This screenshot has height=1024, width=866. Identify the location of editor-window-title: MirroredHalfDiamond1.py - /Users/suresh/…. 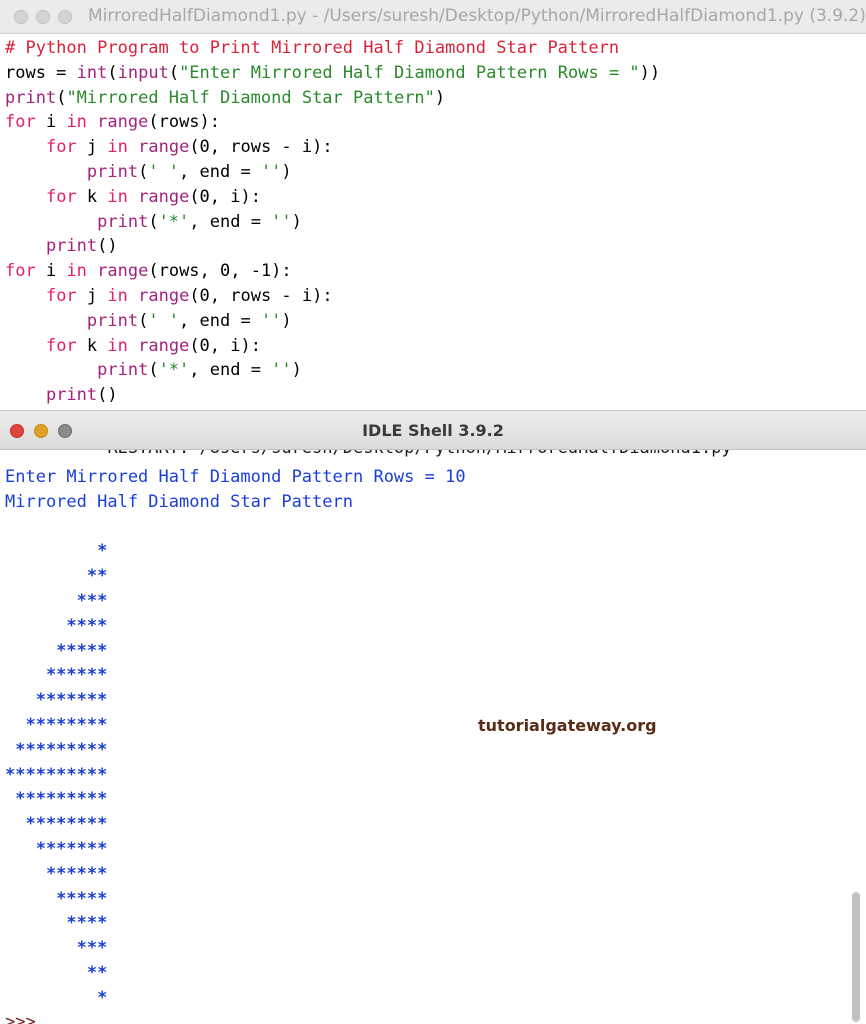
(477, 16).